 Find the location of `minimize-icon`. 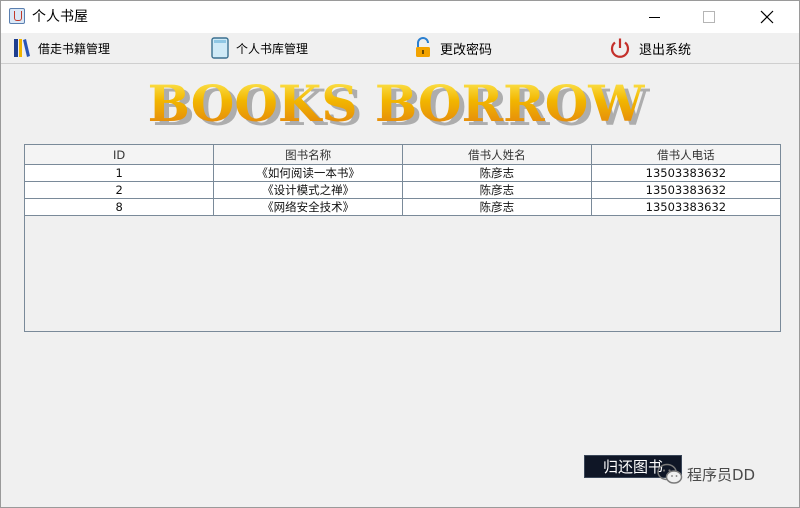

minimize-icon is located at coordinates (654, 17).